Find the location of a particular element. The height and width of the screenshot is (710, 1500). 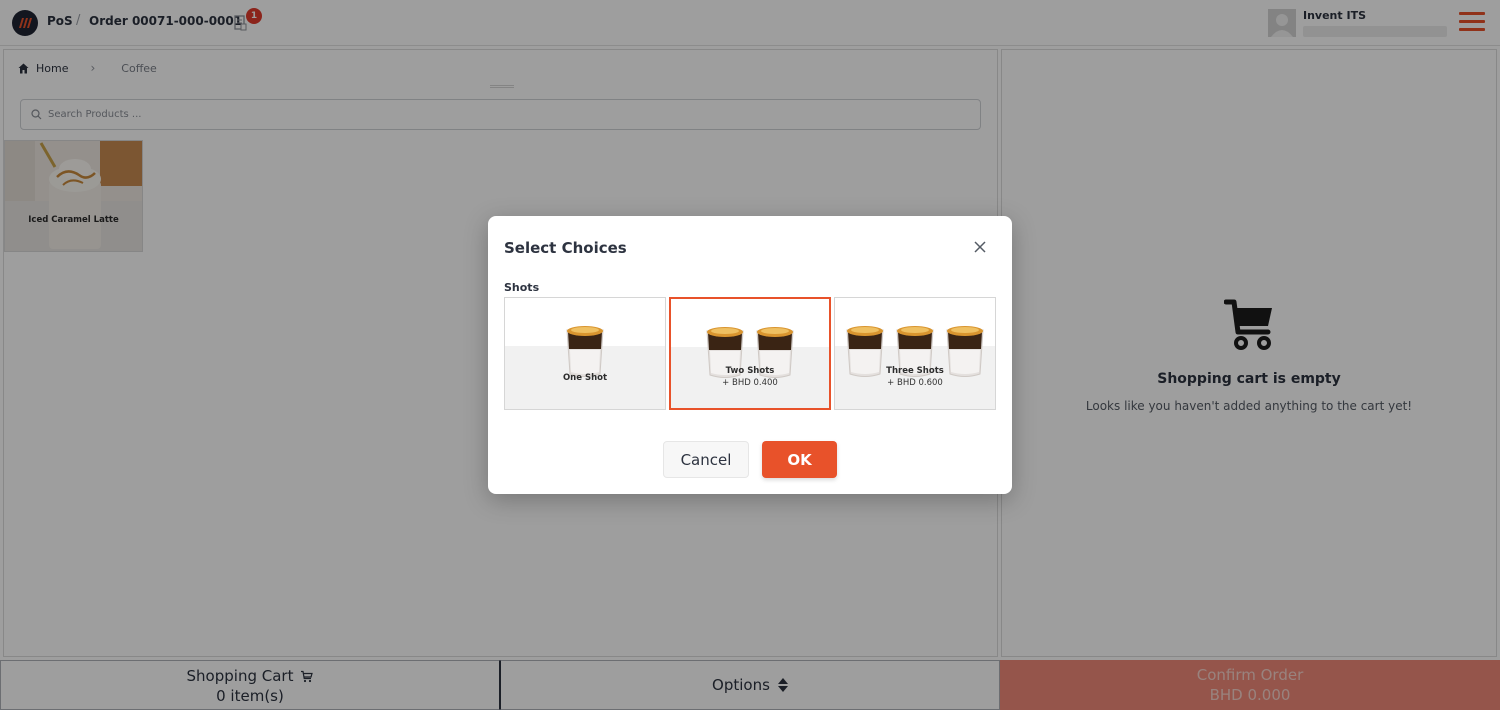

dialog-title: Select Choices is located at coordinates (565, 248).